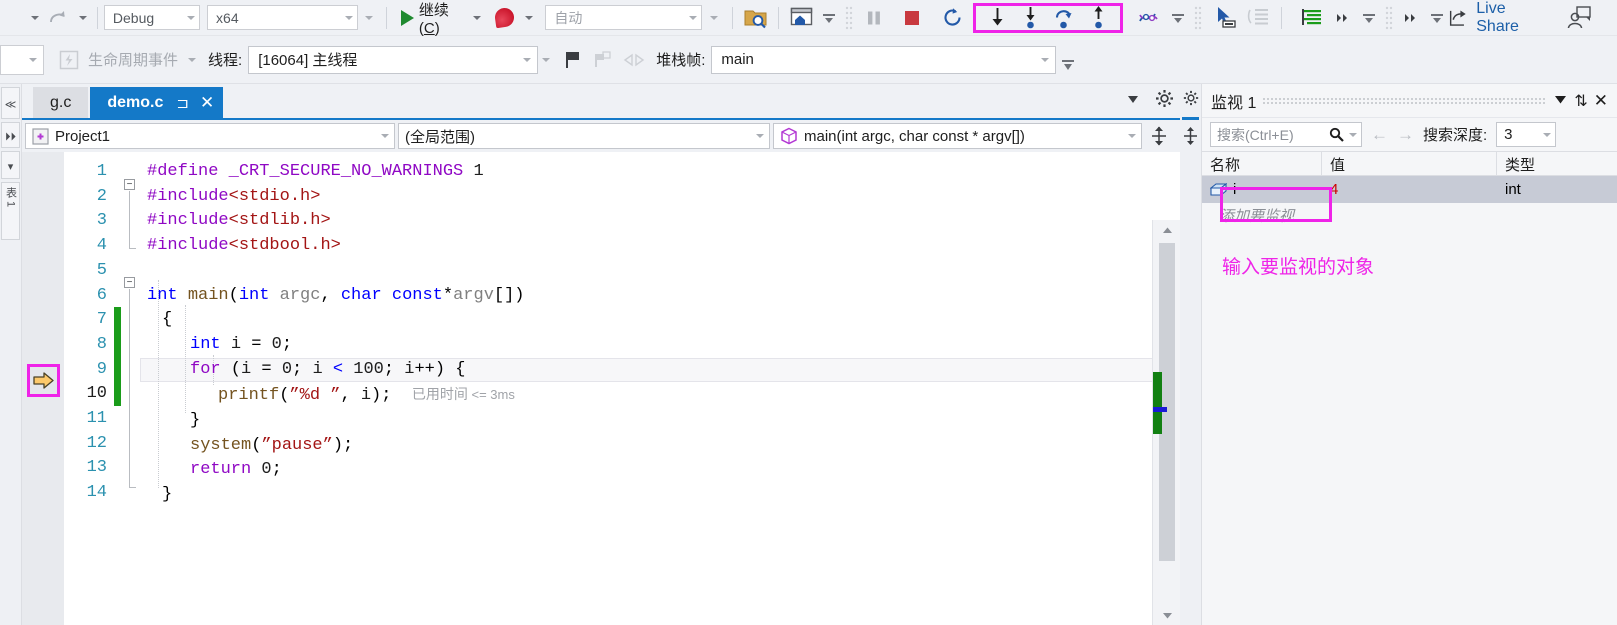  I want to click on line-number: 2, so click(101, 196).